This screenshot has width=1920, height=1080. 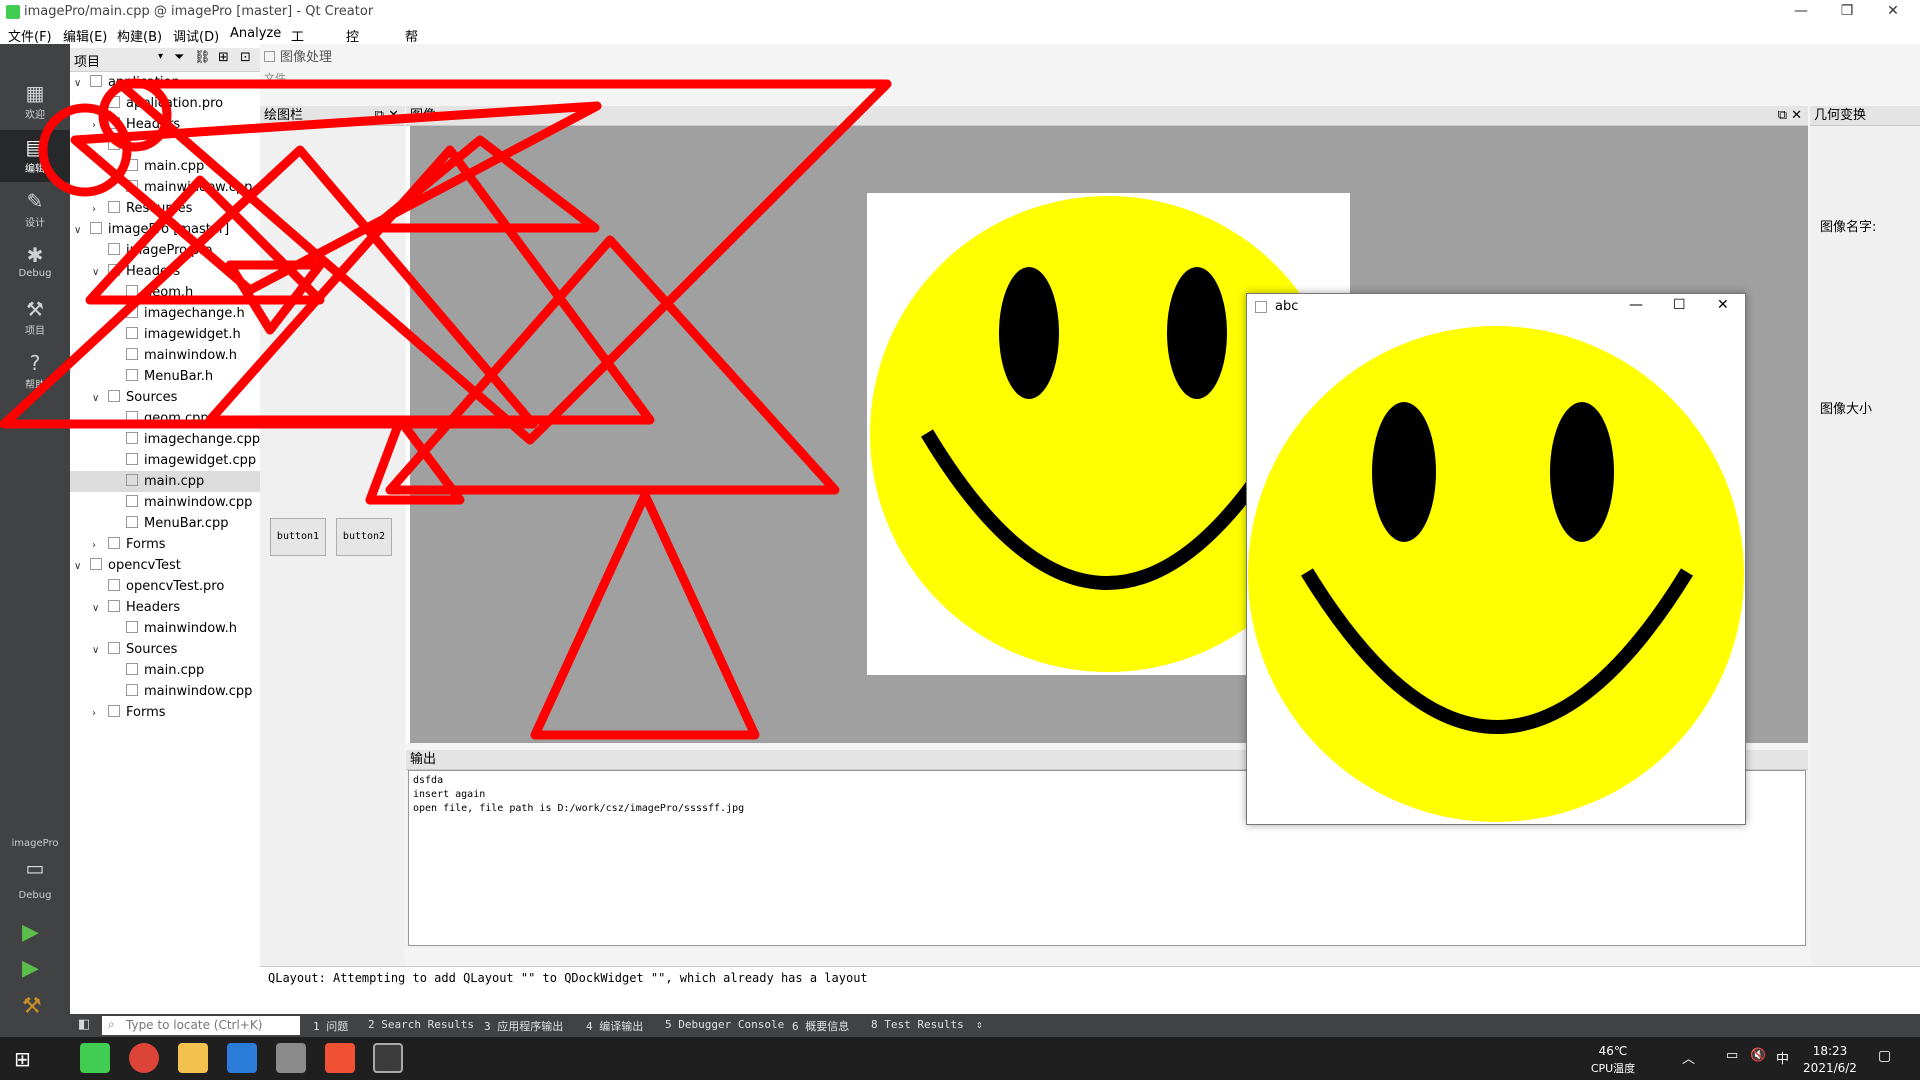 What do you see at coordinates (1830, 1068) in the screenshot?
I see `clock-date: 2021/6/2` at bounding box center [1830, 1068].